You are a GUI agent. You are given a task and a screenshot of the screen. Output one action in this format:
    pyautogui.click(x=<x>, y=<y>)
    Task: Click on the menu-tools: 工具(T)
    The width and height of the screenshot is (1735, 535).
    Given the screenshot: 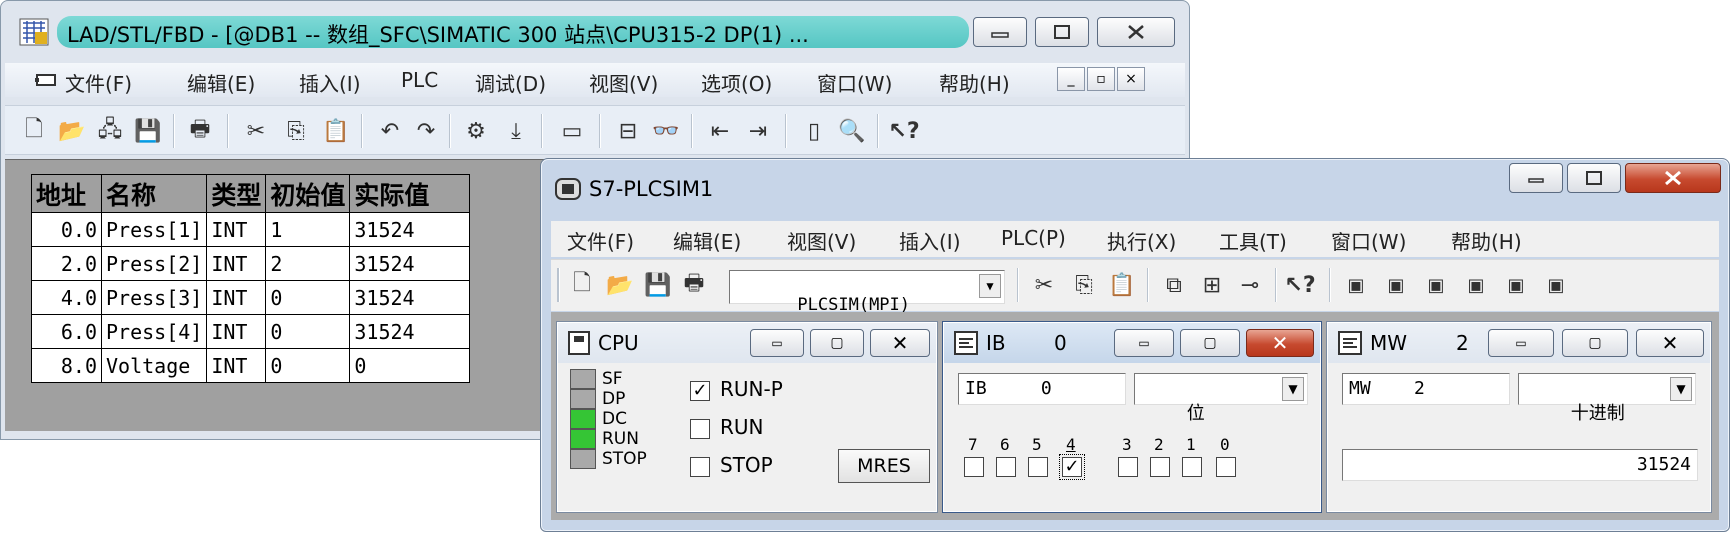 What is the action you would take?
    pyautogui.click(x=1253, y=240)
    